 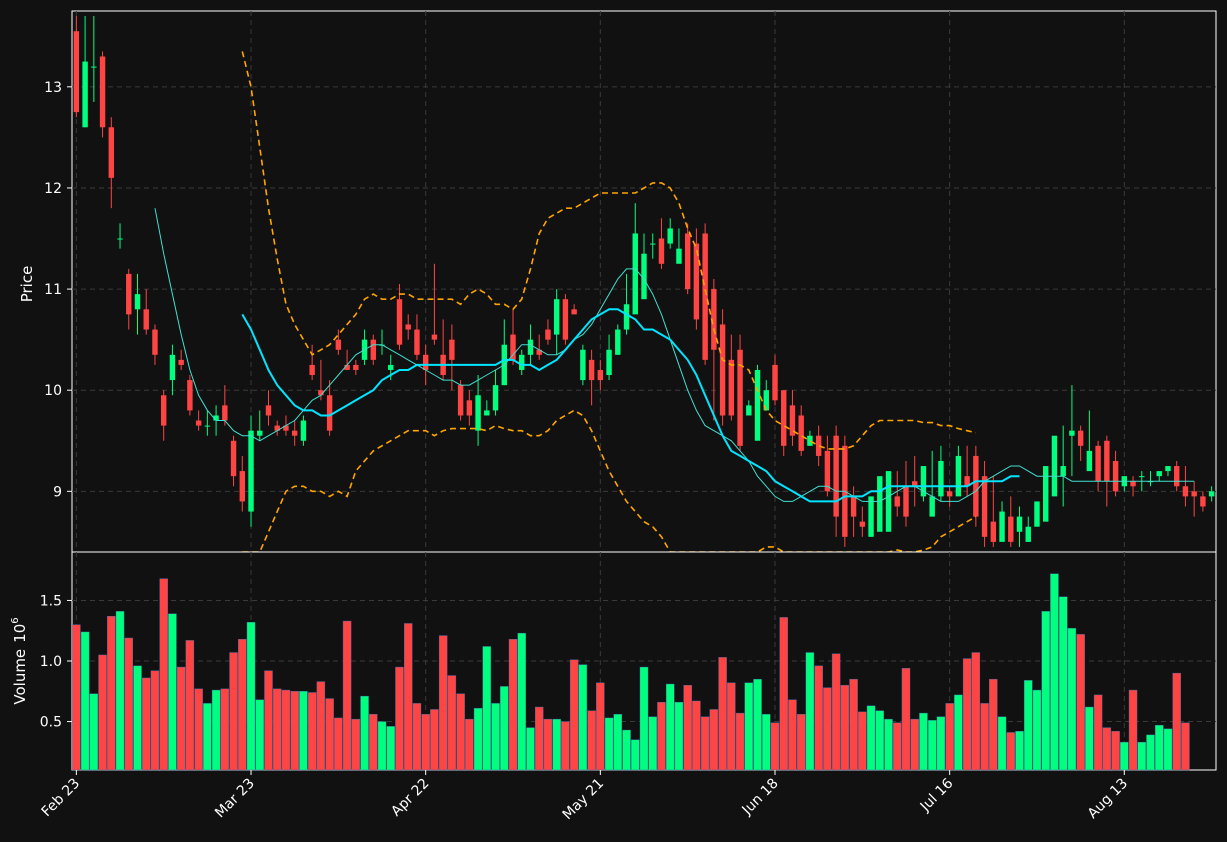 What do you see at coordinates (57, 492) in the screenshot?
I see `price-y-tick-label: 9` at bounding box center [57, 492].